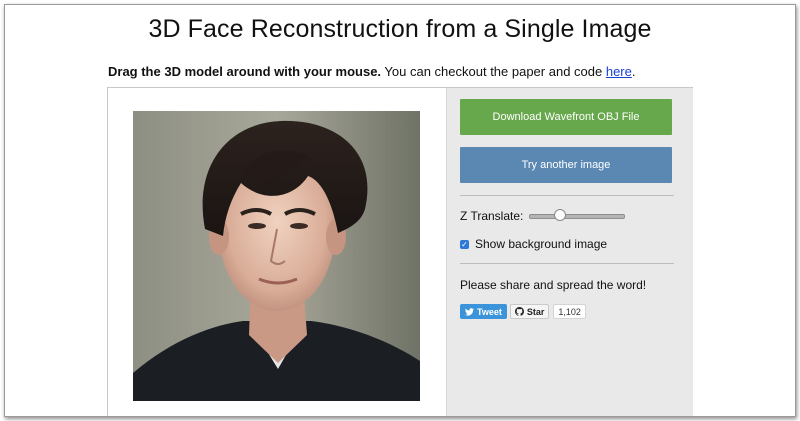 This screenshot has width=800, height=421. I want to click on show-background-checkbox: ✓, so click(464, 244).